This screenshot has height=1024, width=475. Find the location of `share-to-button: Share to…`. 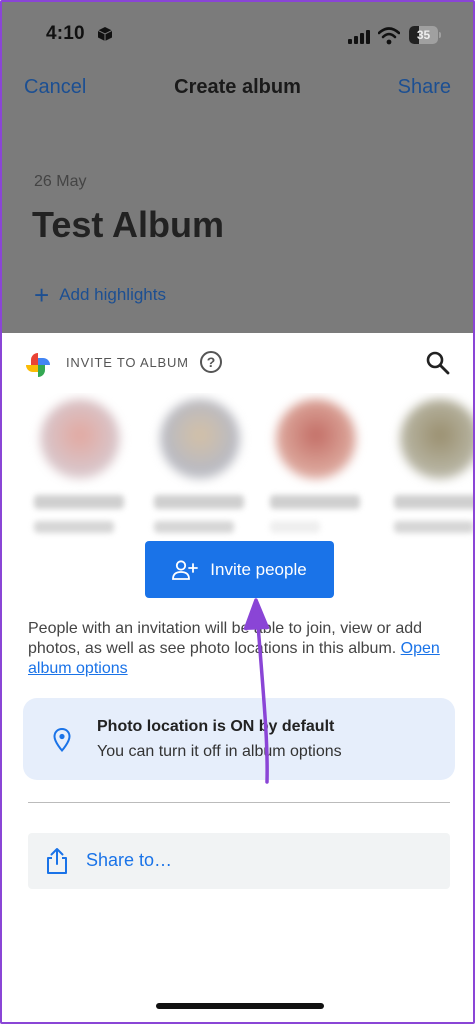

share-to-button: Share to… is located at coordinates (239, 861).